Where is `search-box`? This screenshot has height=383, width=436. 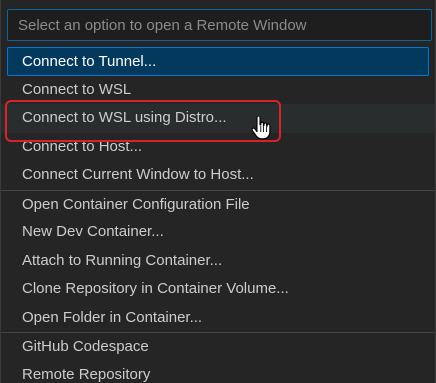 search-box is located at coordinates (219, 25).